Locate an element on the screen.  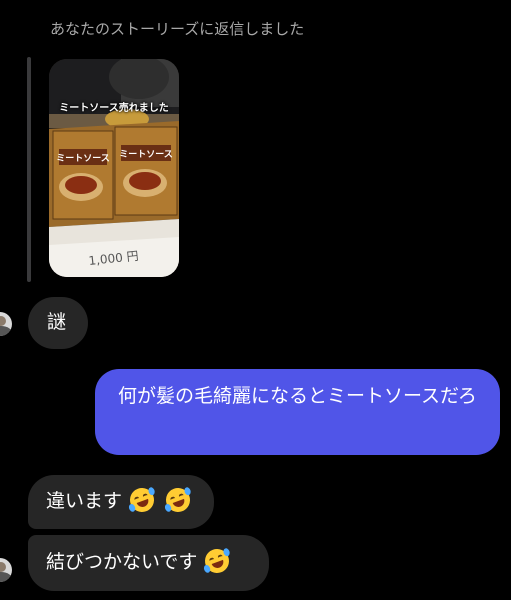
story-quote-bar is located at coordinates (29, 169).